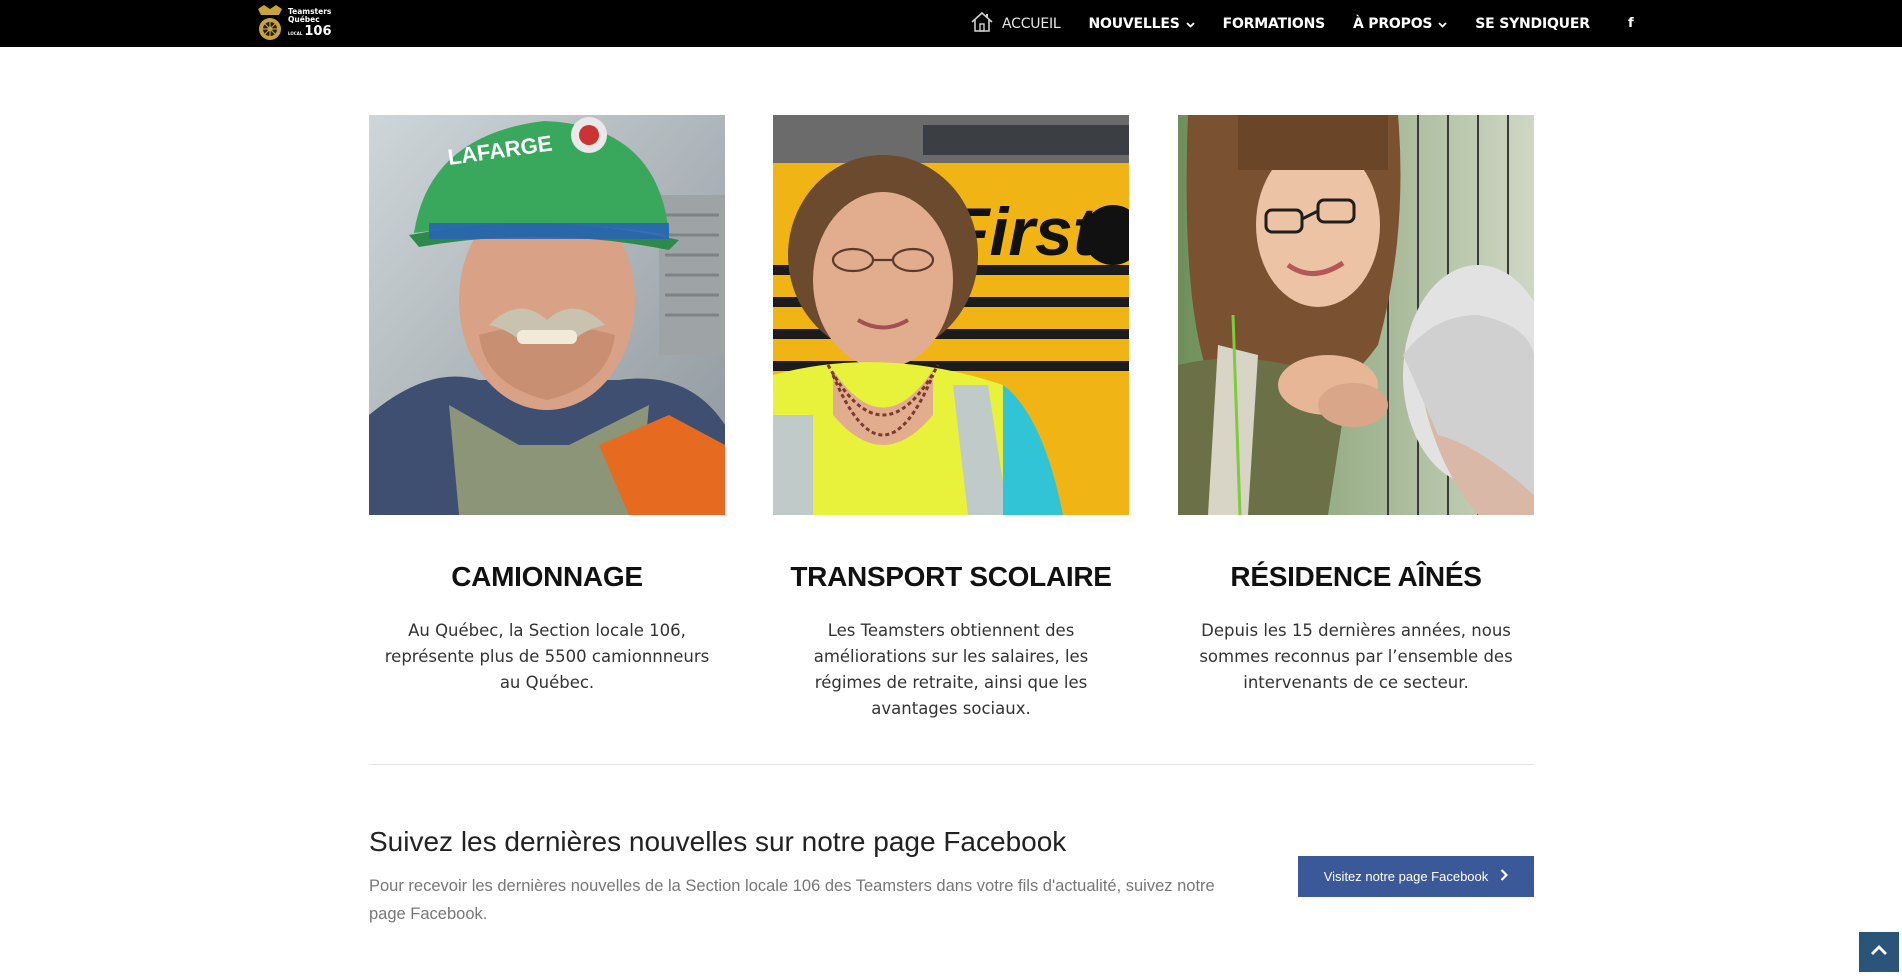 This screenshot has height=976, width=1902. I want to click on section-divider, so click(951, 764).